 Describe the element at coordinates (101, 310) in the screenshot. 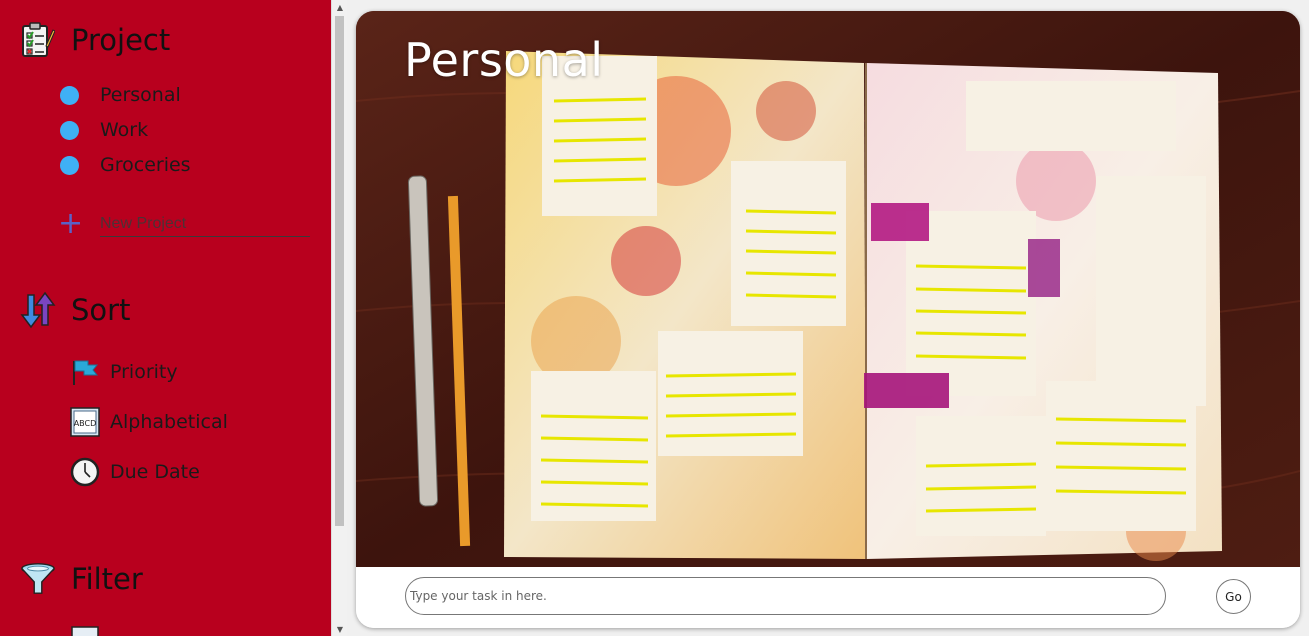

I see `sort-section-title: Sort` at that location.